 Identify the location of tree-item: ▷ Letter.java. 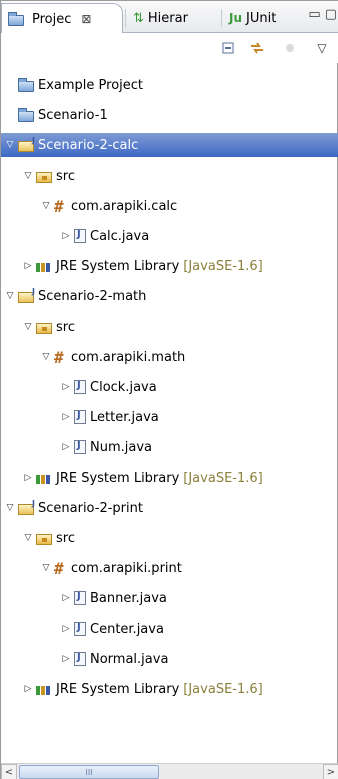
(169, 417).